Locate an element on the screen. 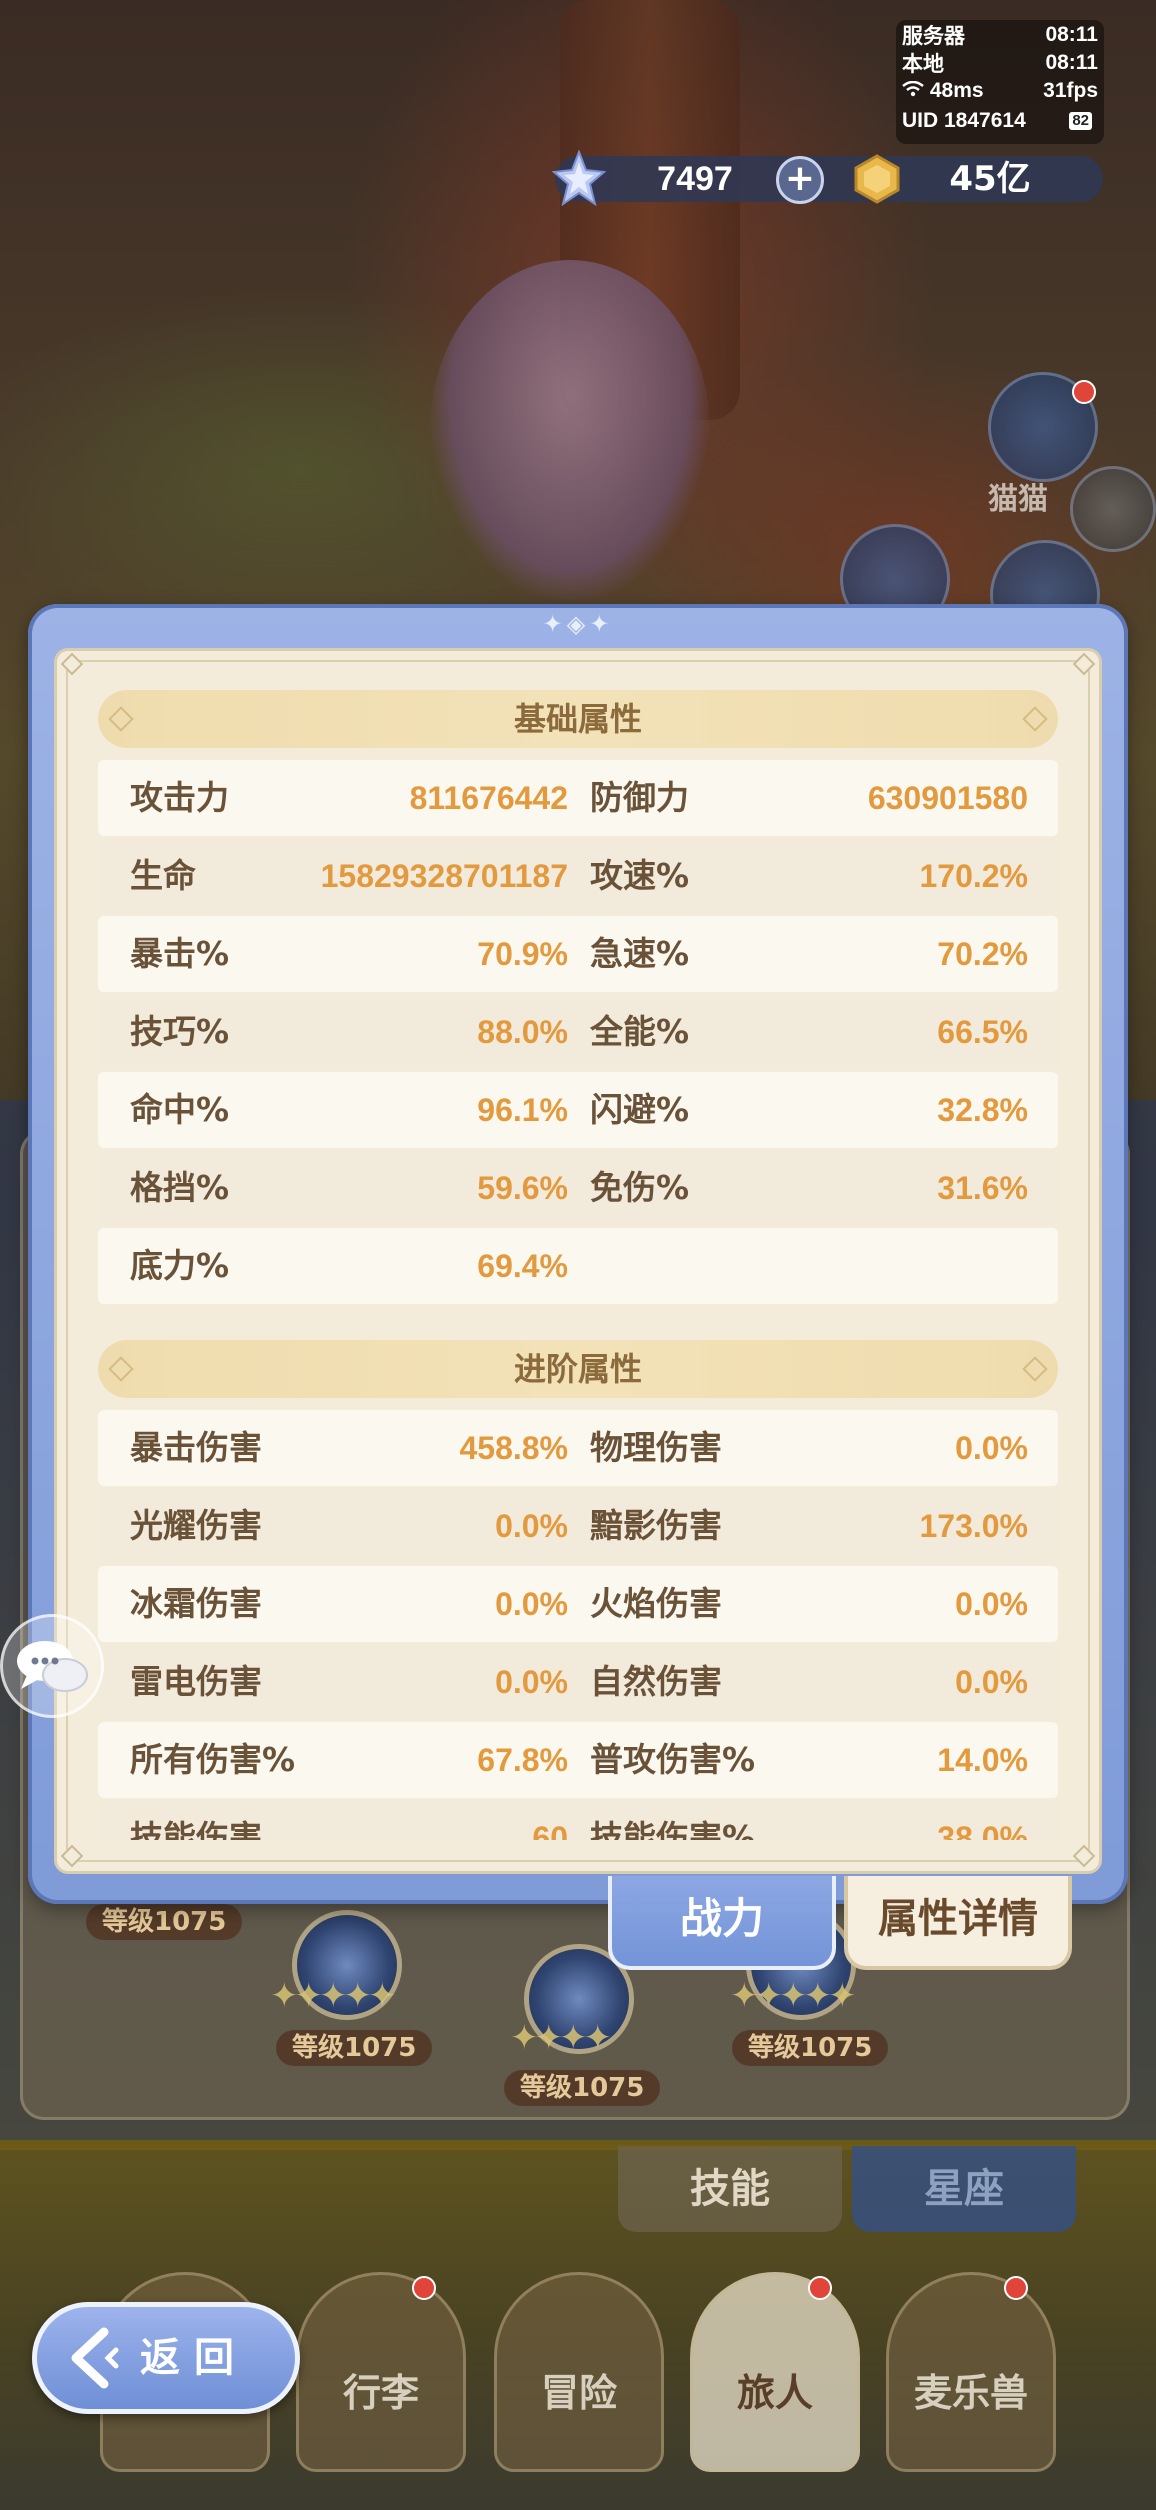 Image resolution: width=1156 pixels, height=2510 pixels. stat-value: 458.8% is located at coordinates (513, 1448).